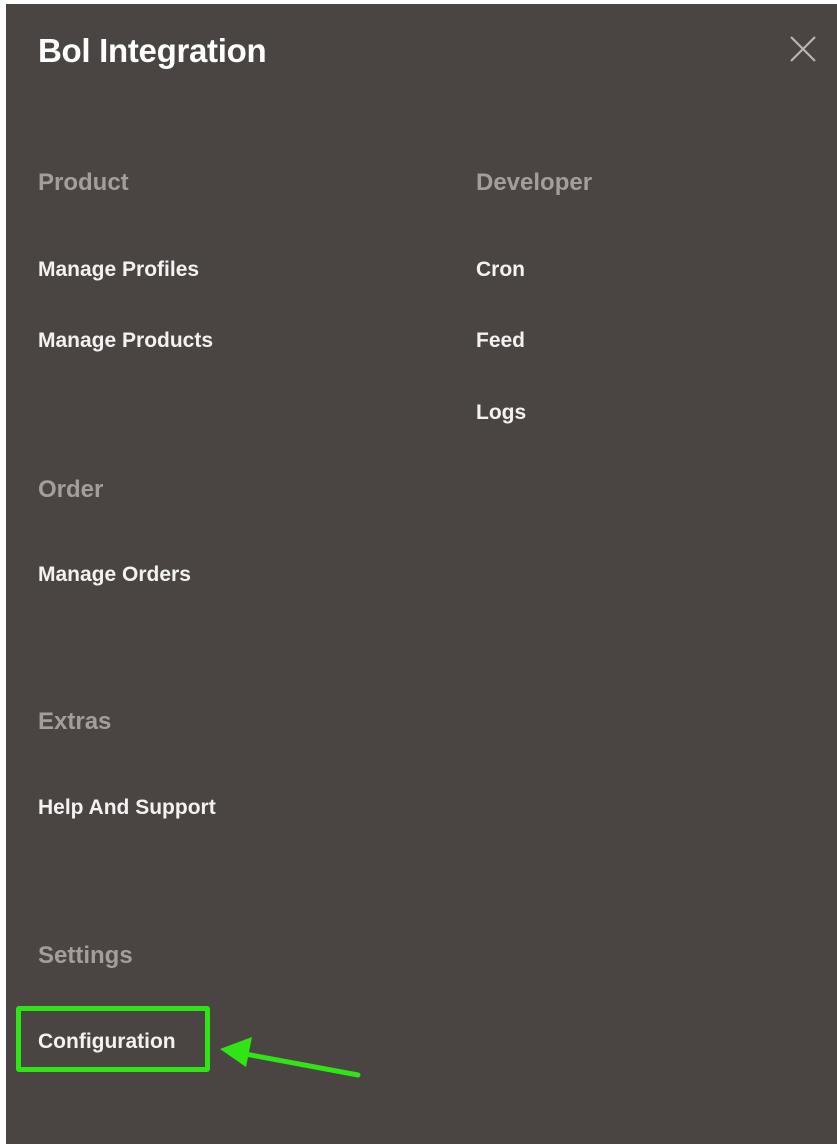 The image size is (837, 1144). I want to click on menu-item-manage-orders: Manage Orders, so click(114, 575).